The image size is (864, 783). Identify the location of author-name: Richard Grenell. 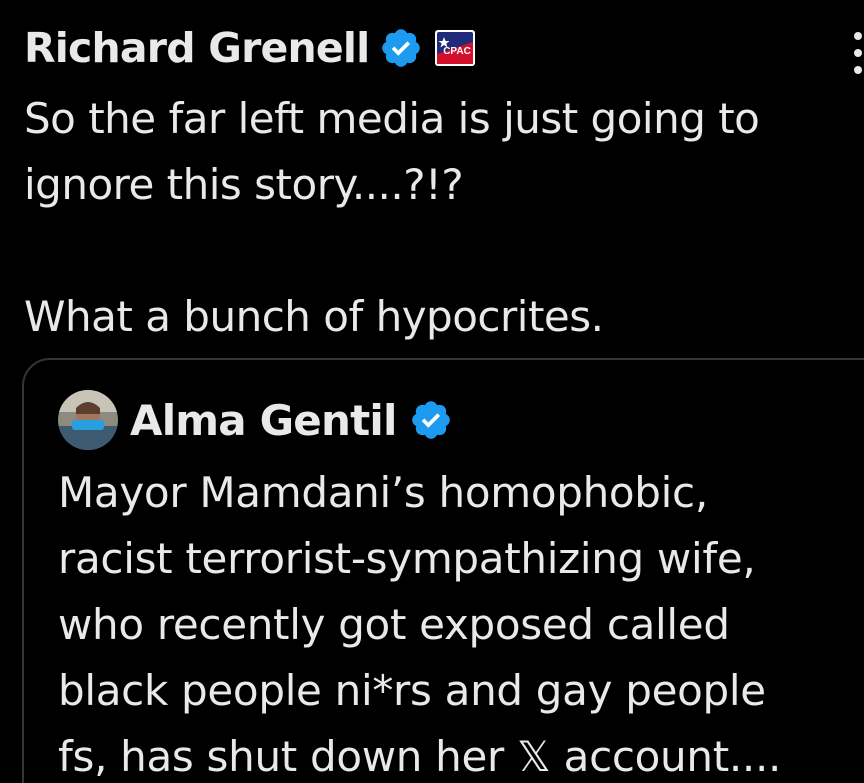
(197, 48).